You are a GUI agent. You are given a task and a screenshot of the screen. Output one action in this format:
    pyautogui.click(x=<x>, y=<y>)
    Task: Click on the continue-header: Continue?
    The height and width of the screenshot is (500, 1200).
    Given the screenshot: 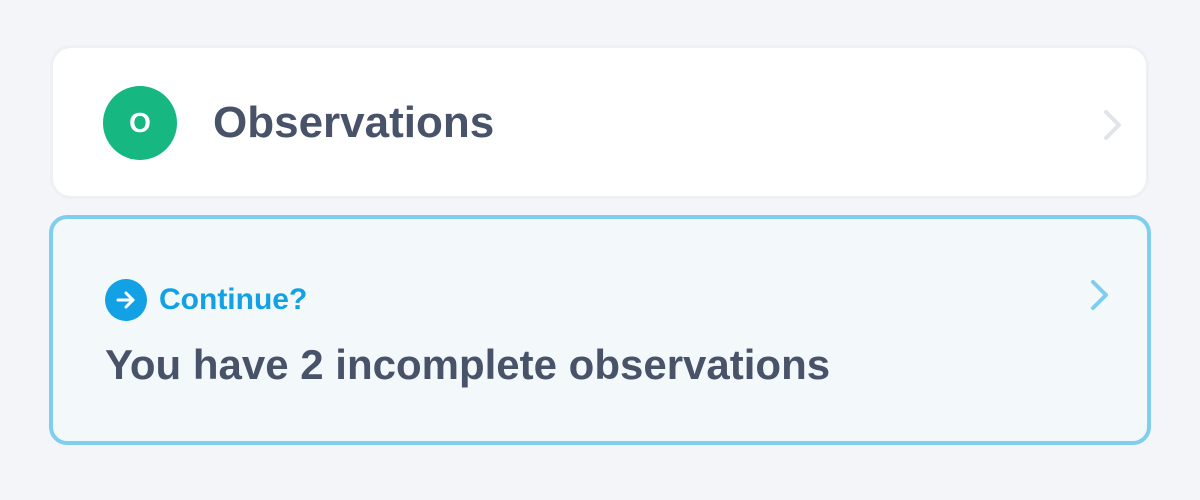 What is the action you would take?
    pyautogui.click(x=206, y=300)
    